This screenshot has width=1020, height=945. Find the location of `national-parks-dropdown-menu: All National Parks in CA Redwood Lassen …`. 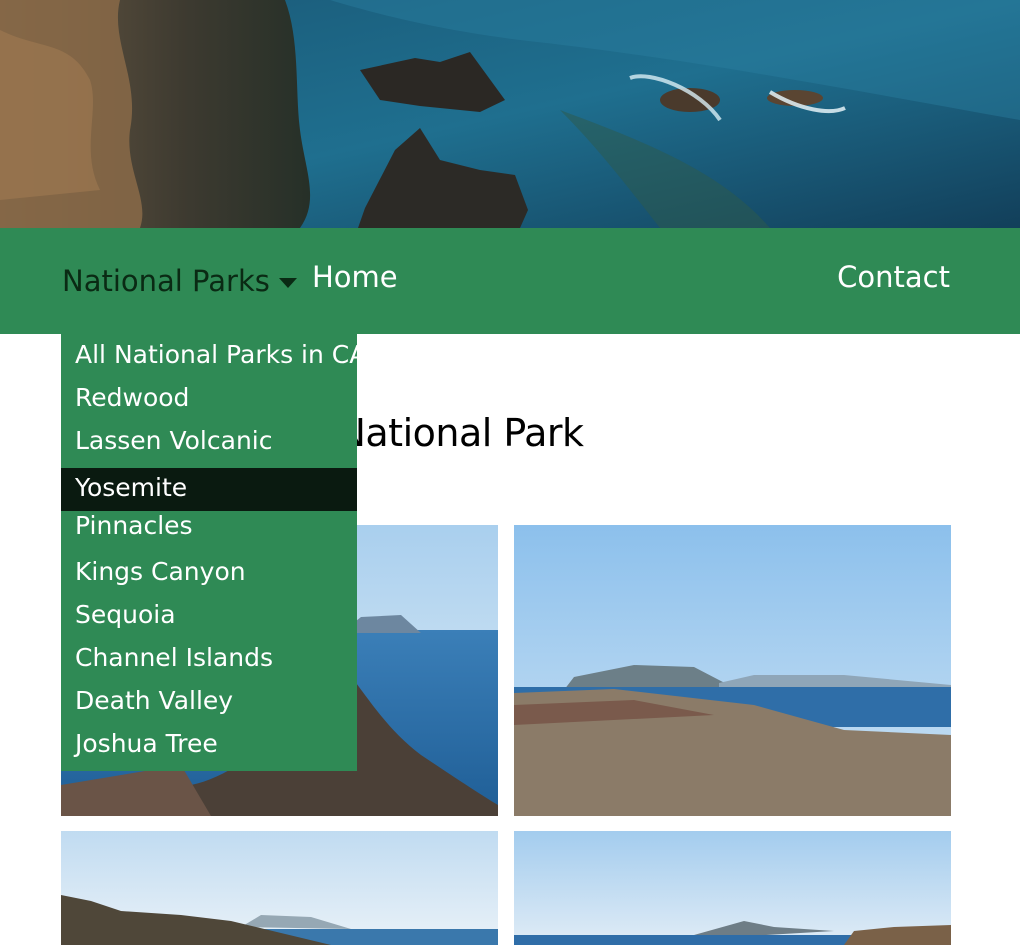

national-parks-dropdown-menu: All National Parks in CA Redwood Lassen … is located at coordinates (213, 552).